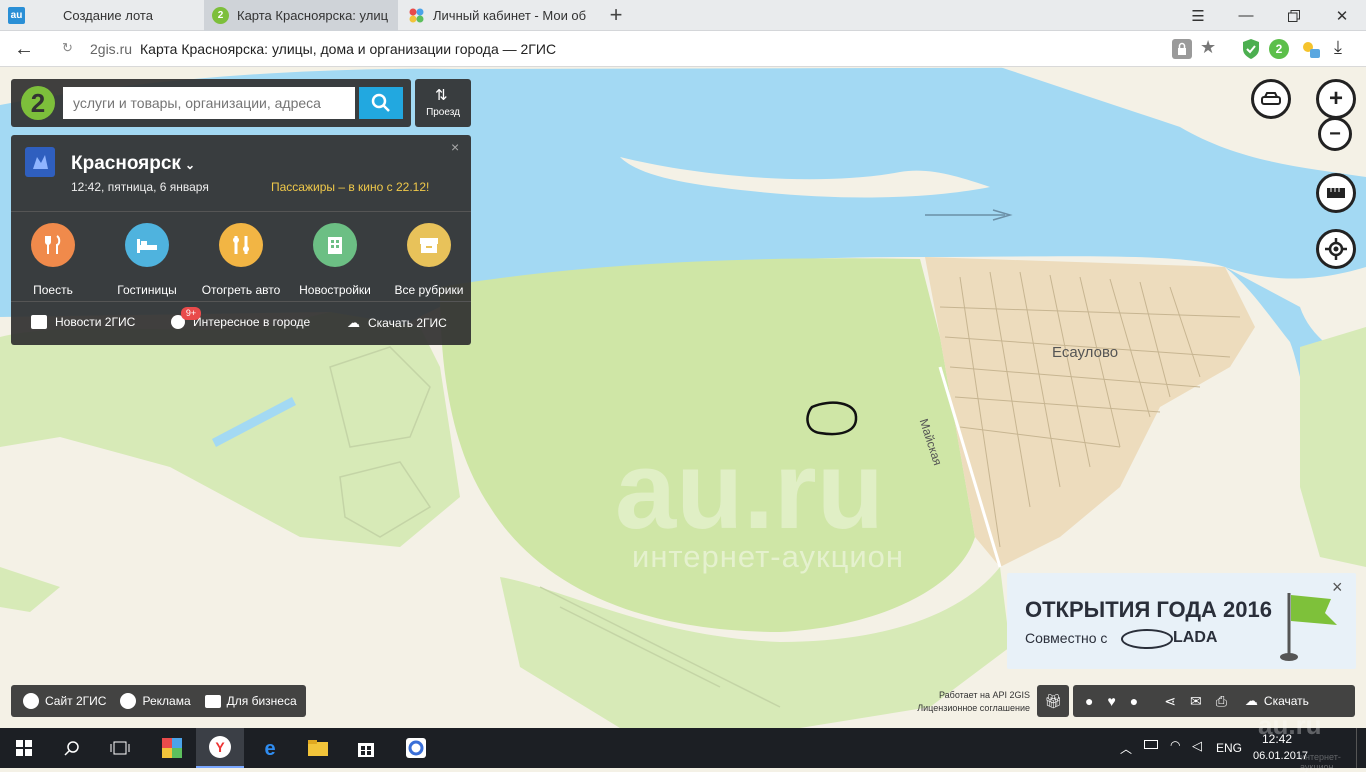 The width and height of the screenshot is (1366, 772). What do you see at coordinates (120, 748) in the screenshot?
I see `task-view-icon` at bounding box center [120, 748].